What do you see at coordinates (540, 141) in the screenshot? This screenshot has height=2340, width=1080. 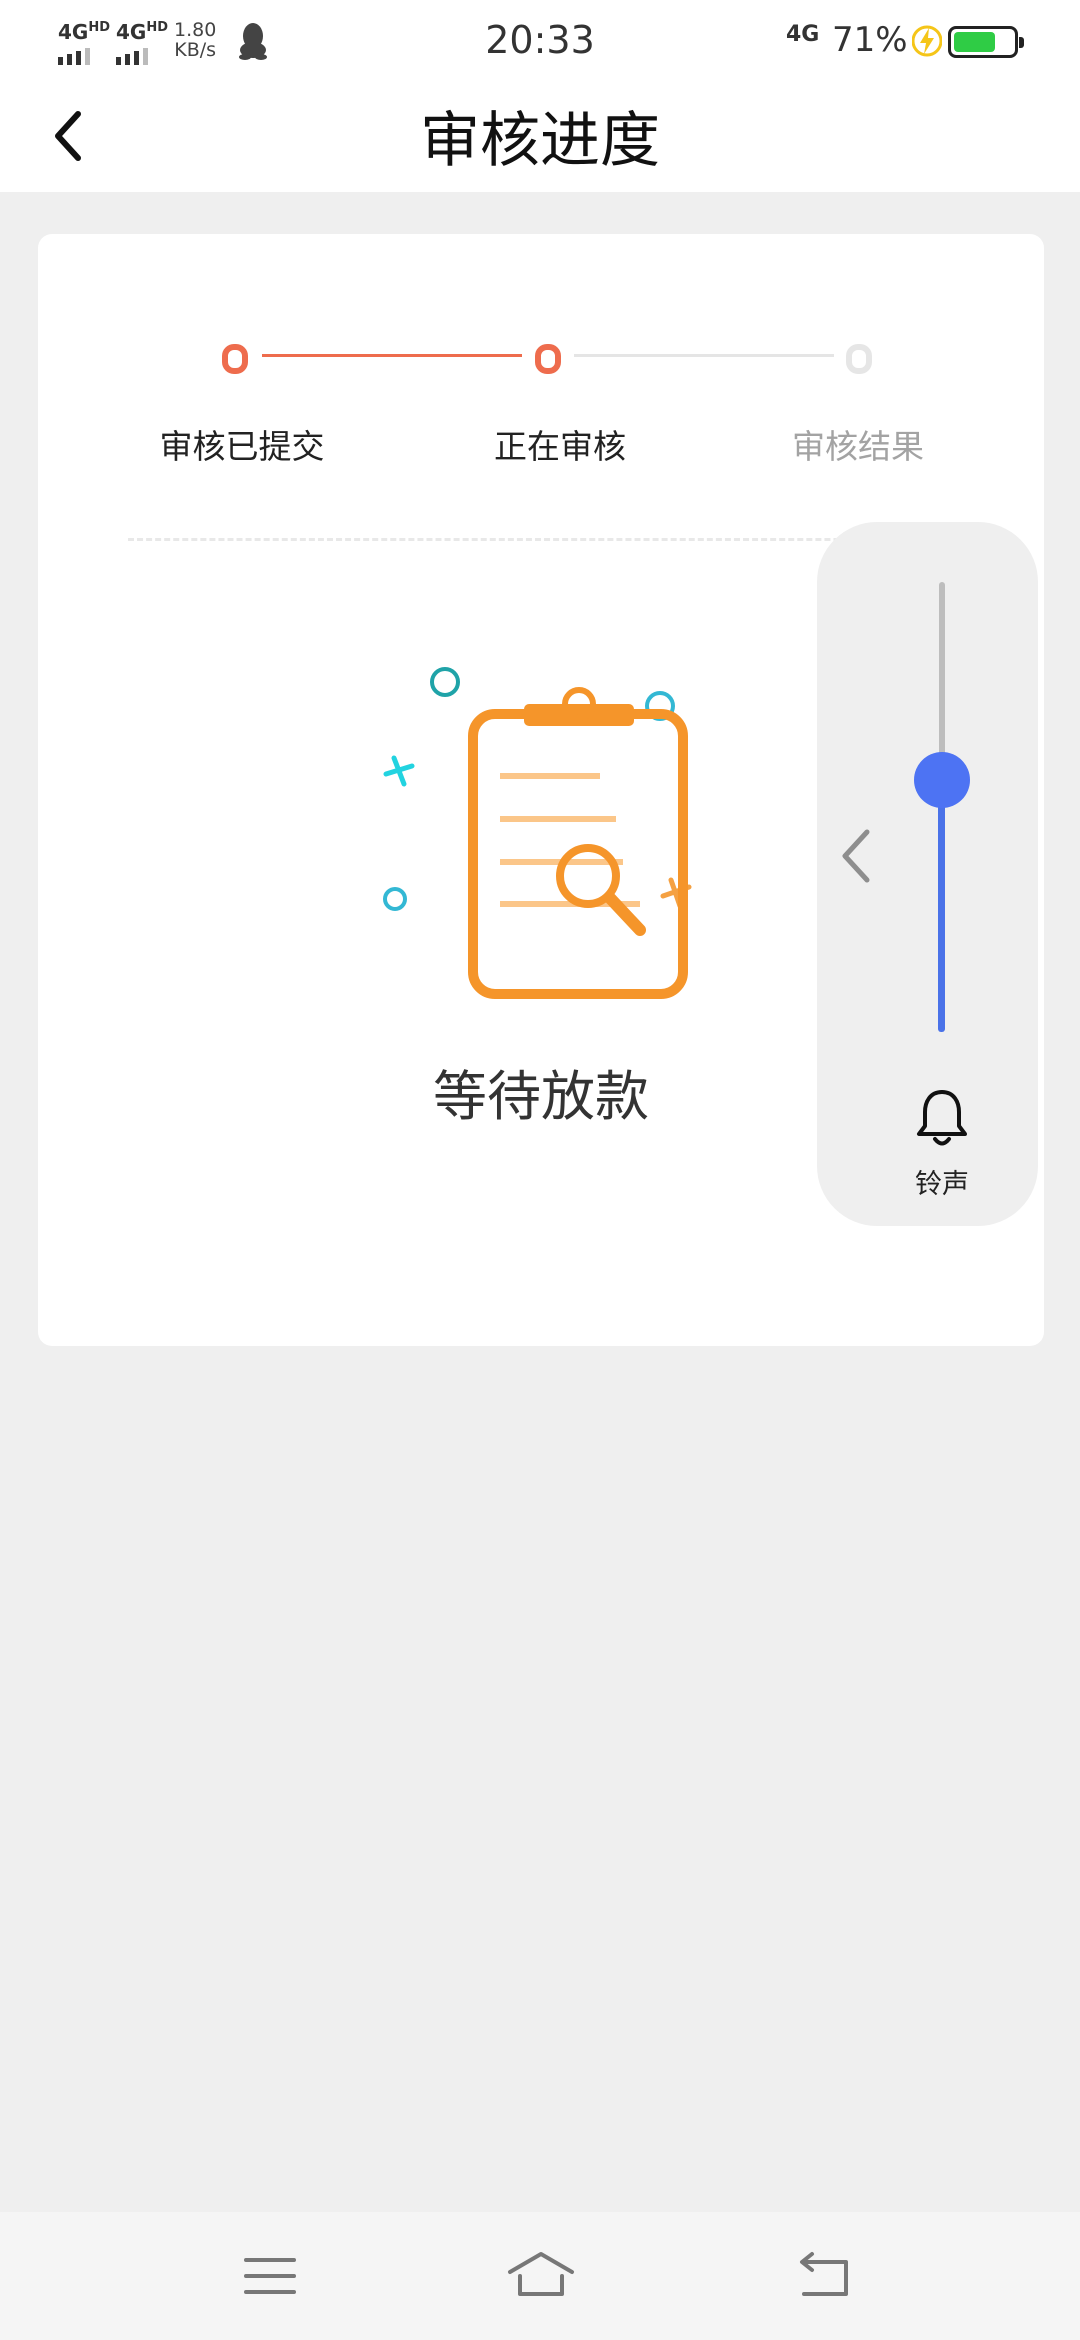 I see `page-title: 审核进度` at bounding box center [540, 141].